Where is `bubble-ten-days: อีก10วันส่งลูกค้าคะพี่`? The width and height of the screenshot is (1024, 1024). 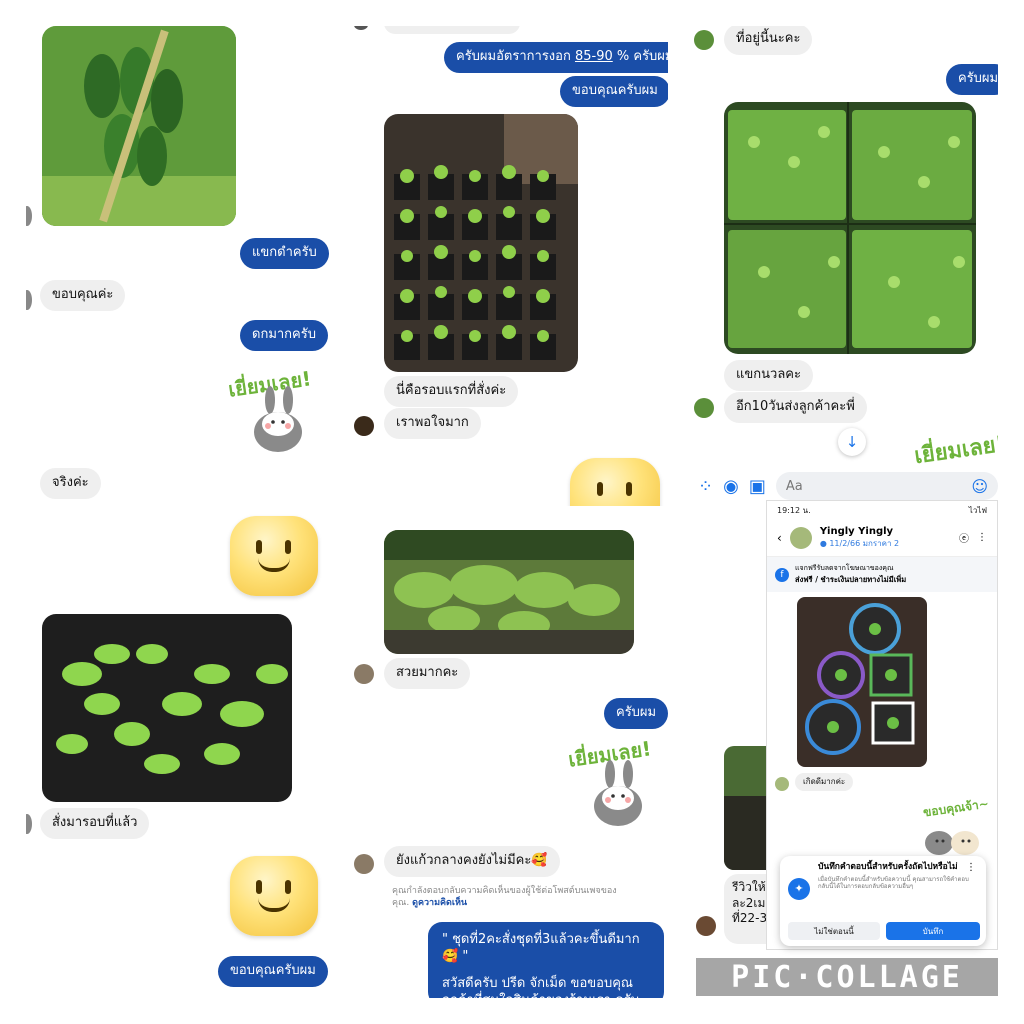 bubble-ten-days: อีก10วันส่งลูกค้าคะพี่ is located at coordinates (795, 407).